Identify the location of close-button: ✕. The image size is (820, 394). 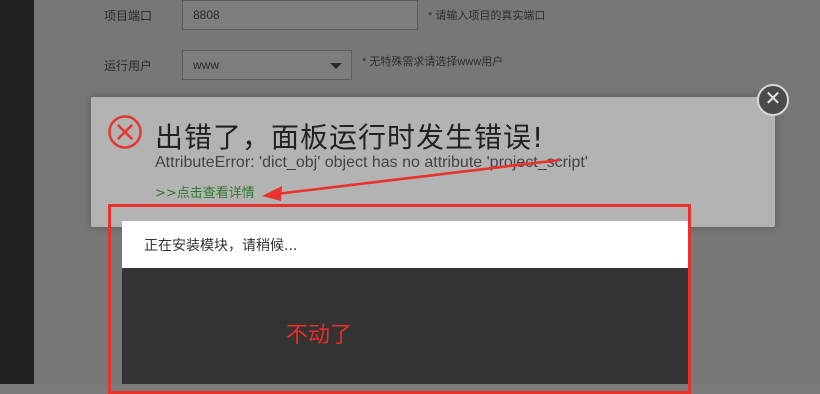
(773, 100).